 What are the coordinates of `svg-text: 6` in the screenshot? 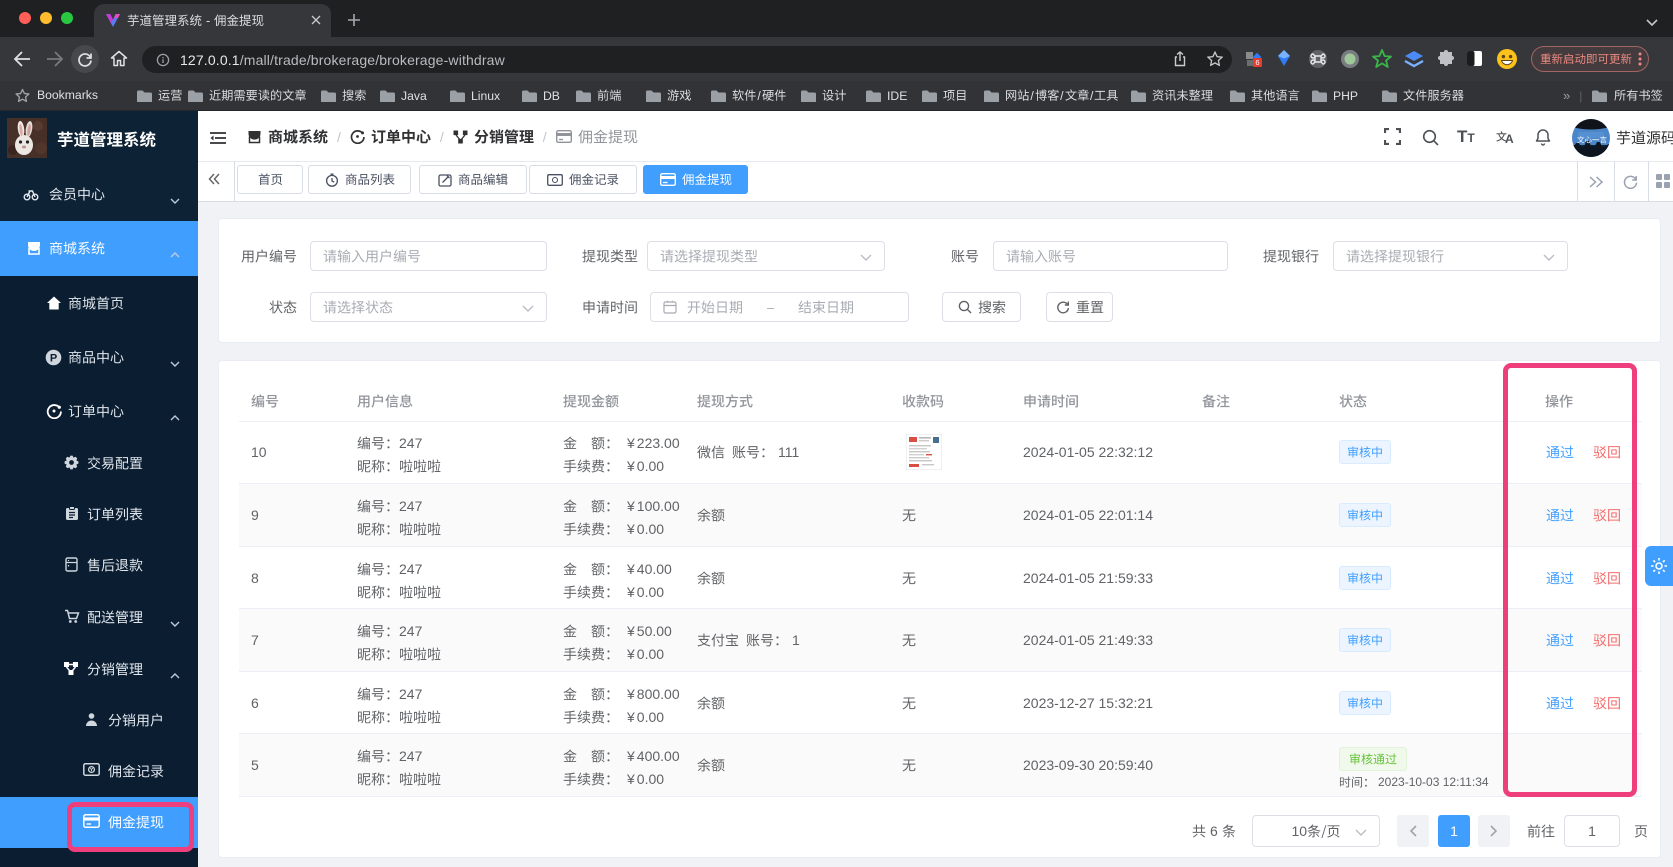 It's located at (1257, 62).